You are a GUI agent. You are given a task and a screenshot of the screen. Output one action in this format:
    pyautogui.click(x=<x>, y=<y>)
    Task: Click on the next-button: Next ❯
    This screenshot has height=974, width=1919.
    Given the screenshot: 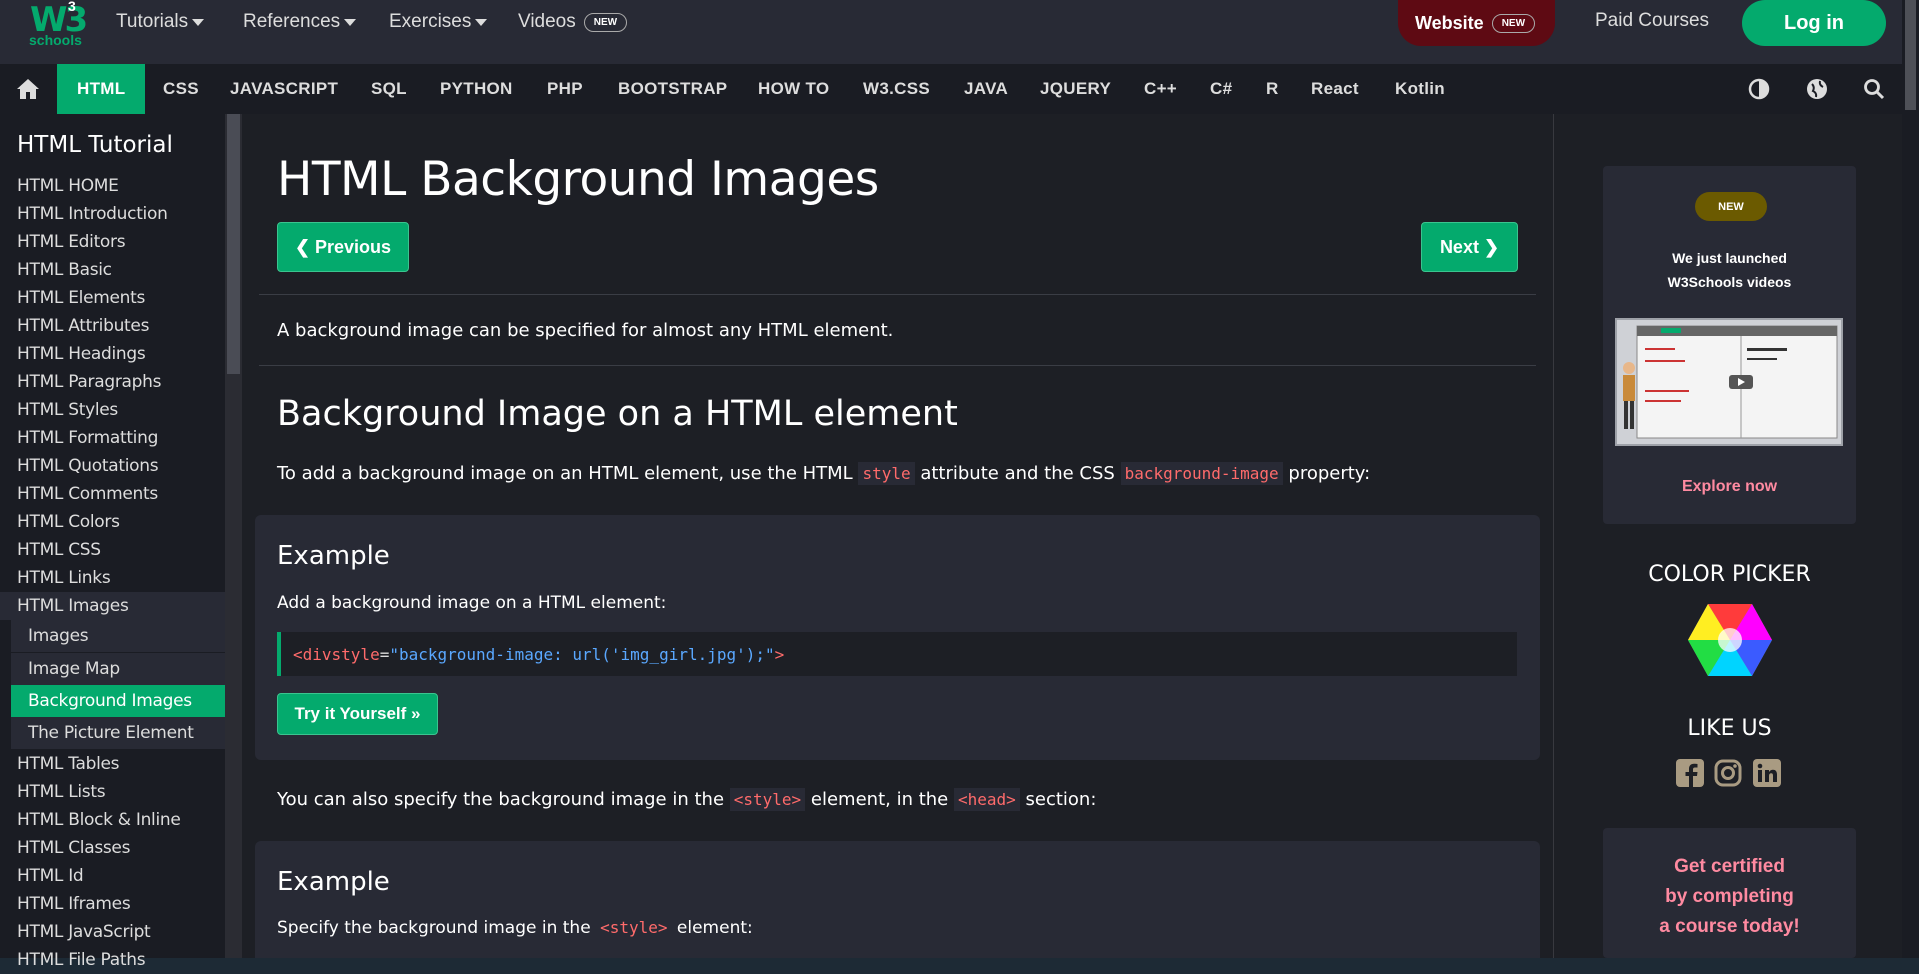 What is the action you would take?
    pyautogui.click(x=1469, y=247)
    